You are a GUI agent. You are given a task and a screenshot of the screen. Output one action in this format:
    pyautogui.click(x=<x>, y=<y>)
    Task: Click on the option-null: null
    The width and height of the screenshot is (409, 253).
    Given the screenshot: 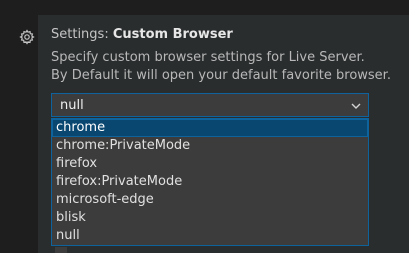 What is the action you would take?
    pyautogui.click(x=210, y=236)
    